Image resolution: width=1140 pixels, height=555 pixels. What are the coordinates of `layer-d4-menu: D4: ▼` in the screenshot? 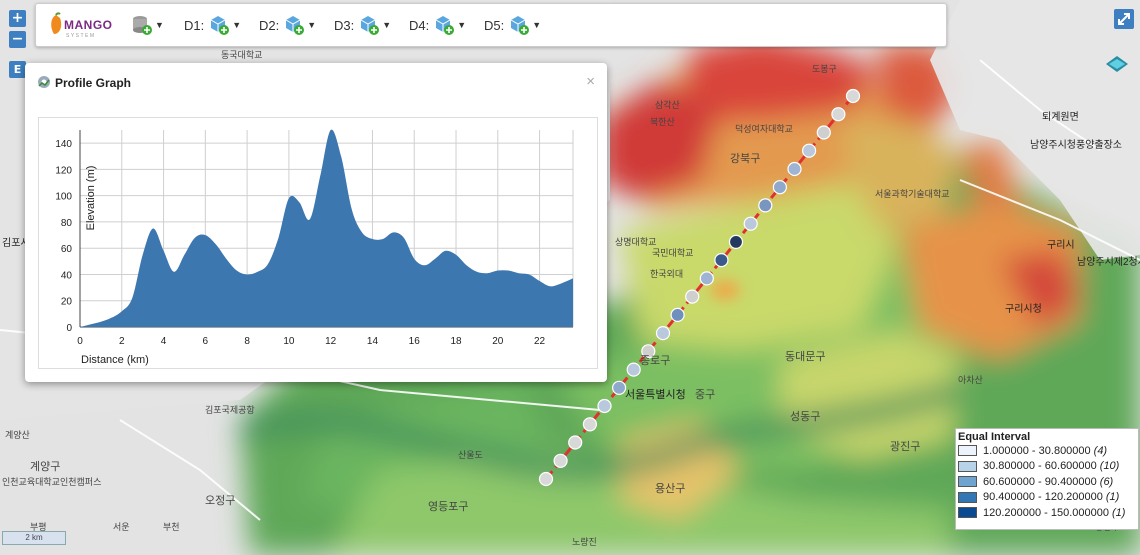 It's located at (437, 25).